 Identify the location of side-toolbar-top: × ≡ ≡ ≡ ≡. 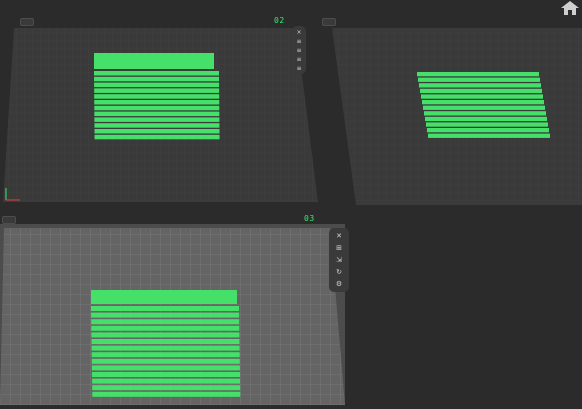
(299, 50).